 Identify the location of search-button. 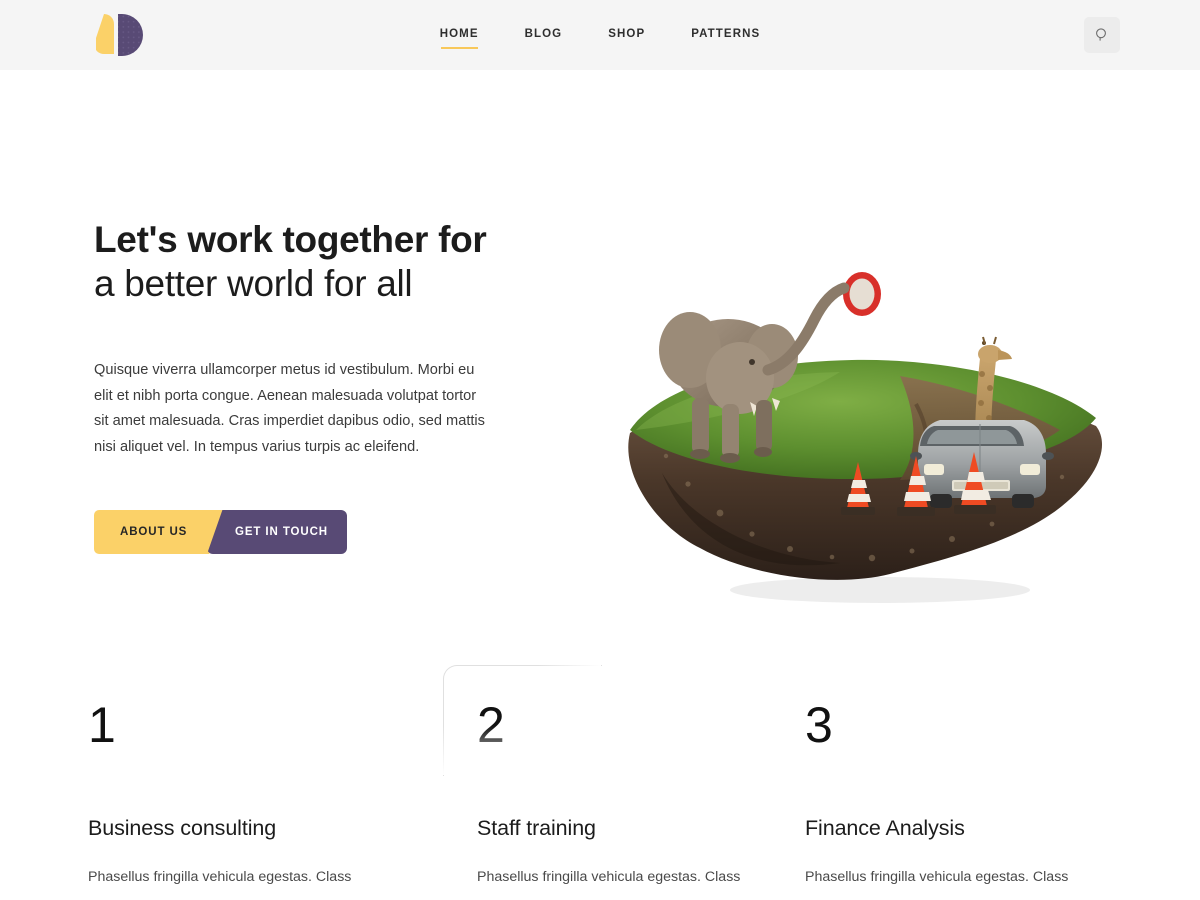
(1102, 35).